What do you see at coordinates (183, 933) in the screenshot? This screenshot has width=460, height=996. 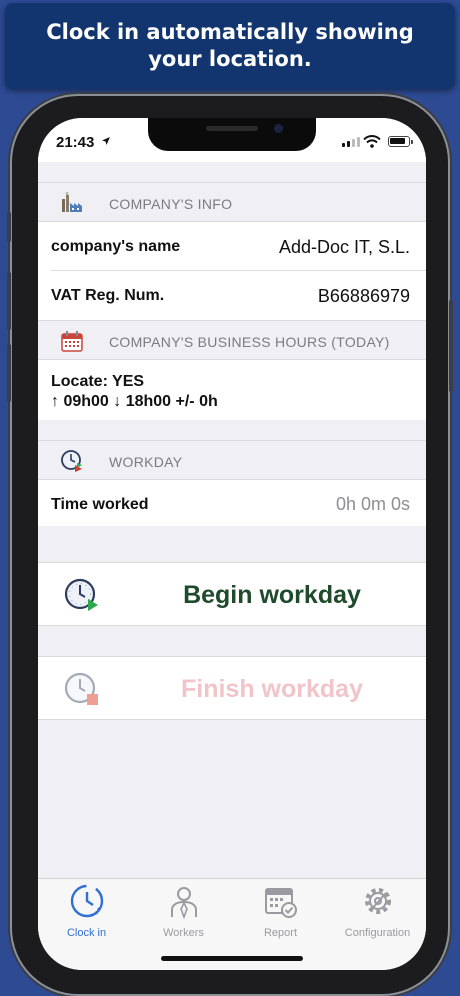 I see `tab-label: Workers` at bounding box center [183, 933].